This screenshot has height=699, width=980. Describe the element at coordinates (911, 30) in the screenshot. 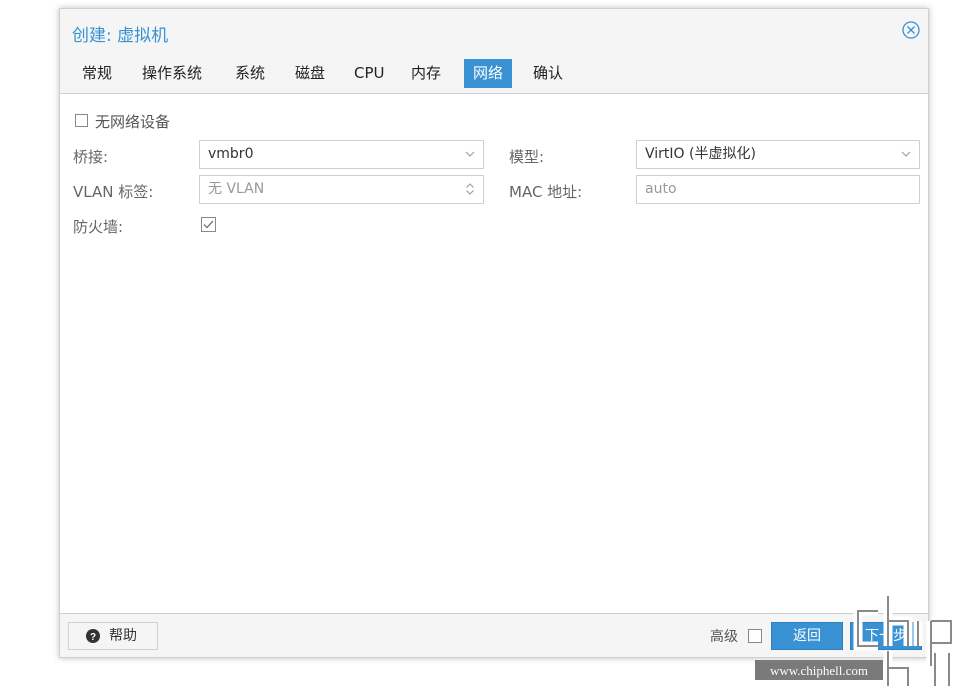

I see `close-icon` at that location.